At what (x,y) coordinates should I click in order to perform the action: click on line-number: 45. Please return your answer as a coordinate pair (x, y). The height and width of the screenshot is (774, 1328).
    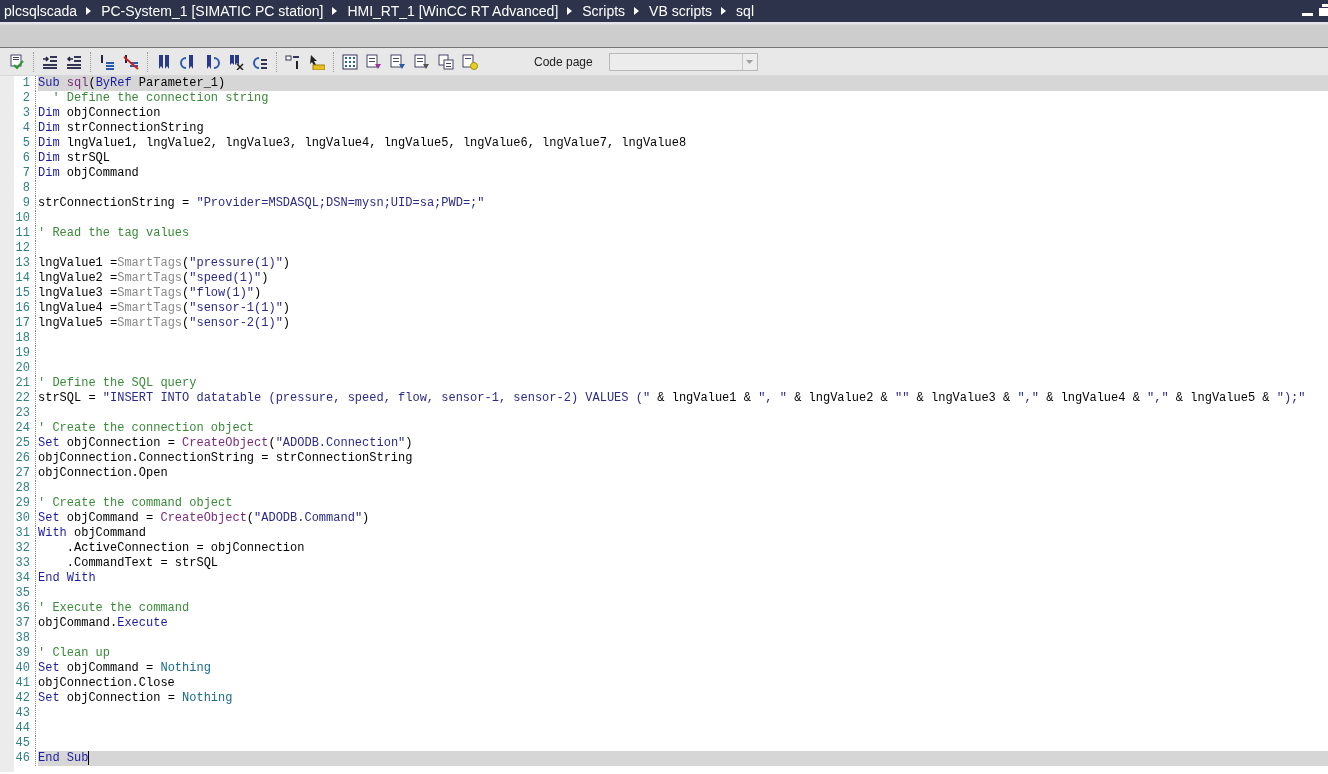
    Looking at the image, I should click on (22, 743).